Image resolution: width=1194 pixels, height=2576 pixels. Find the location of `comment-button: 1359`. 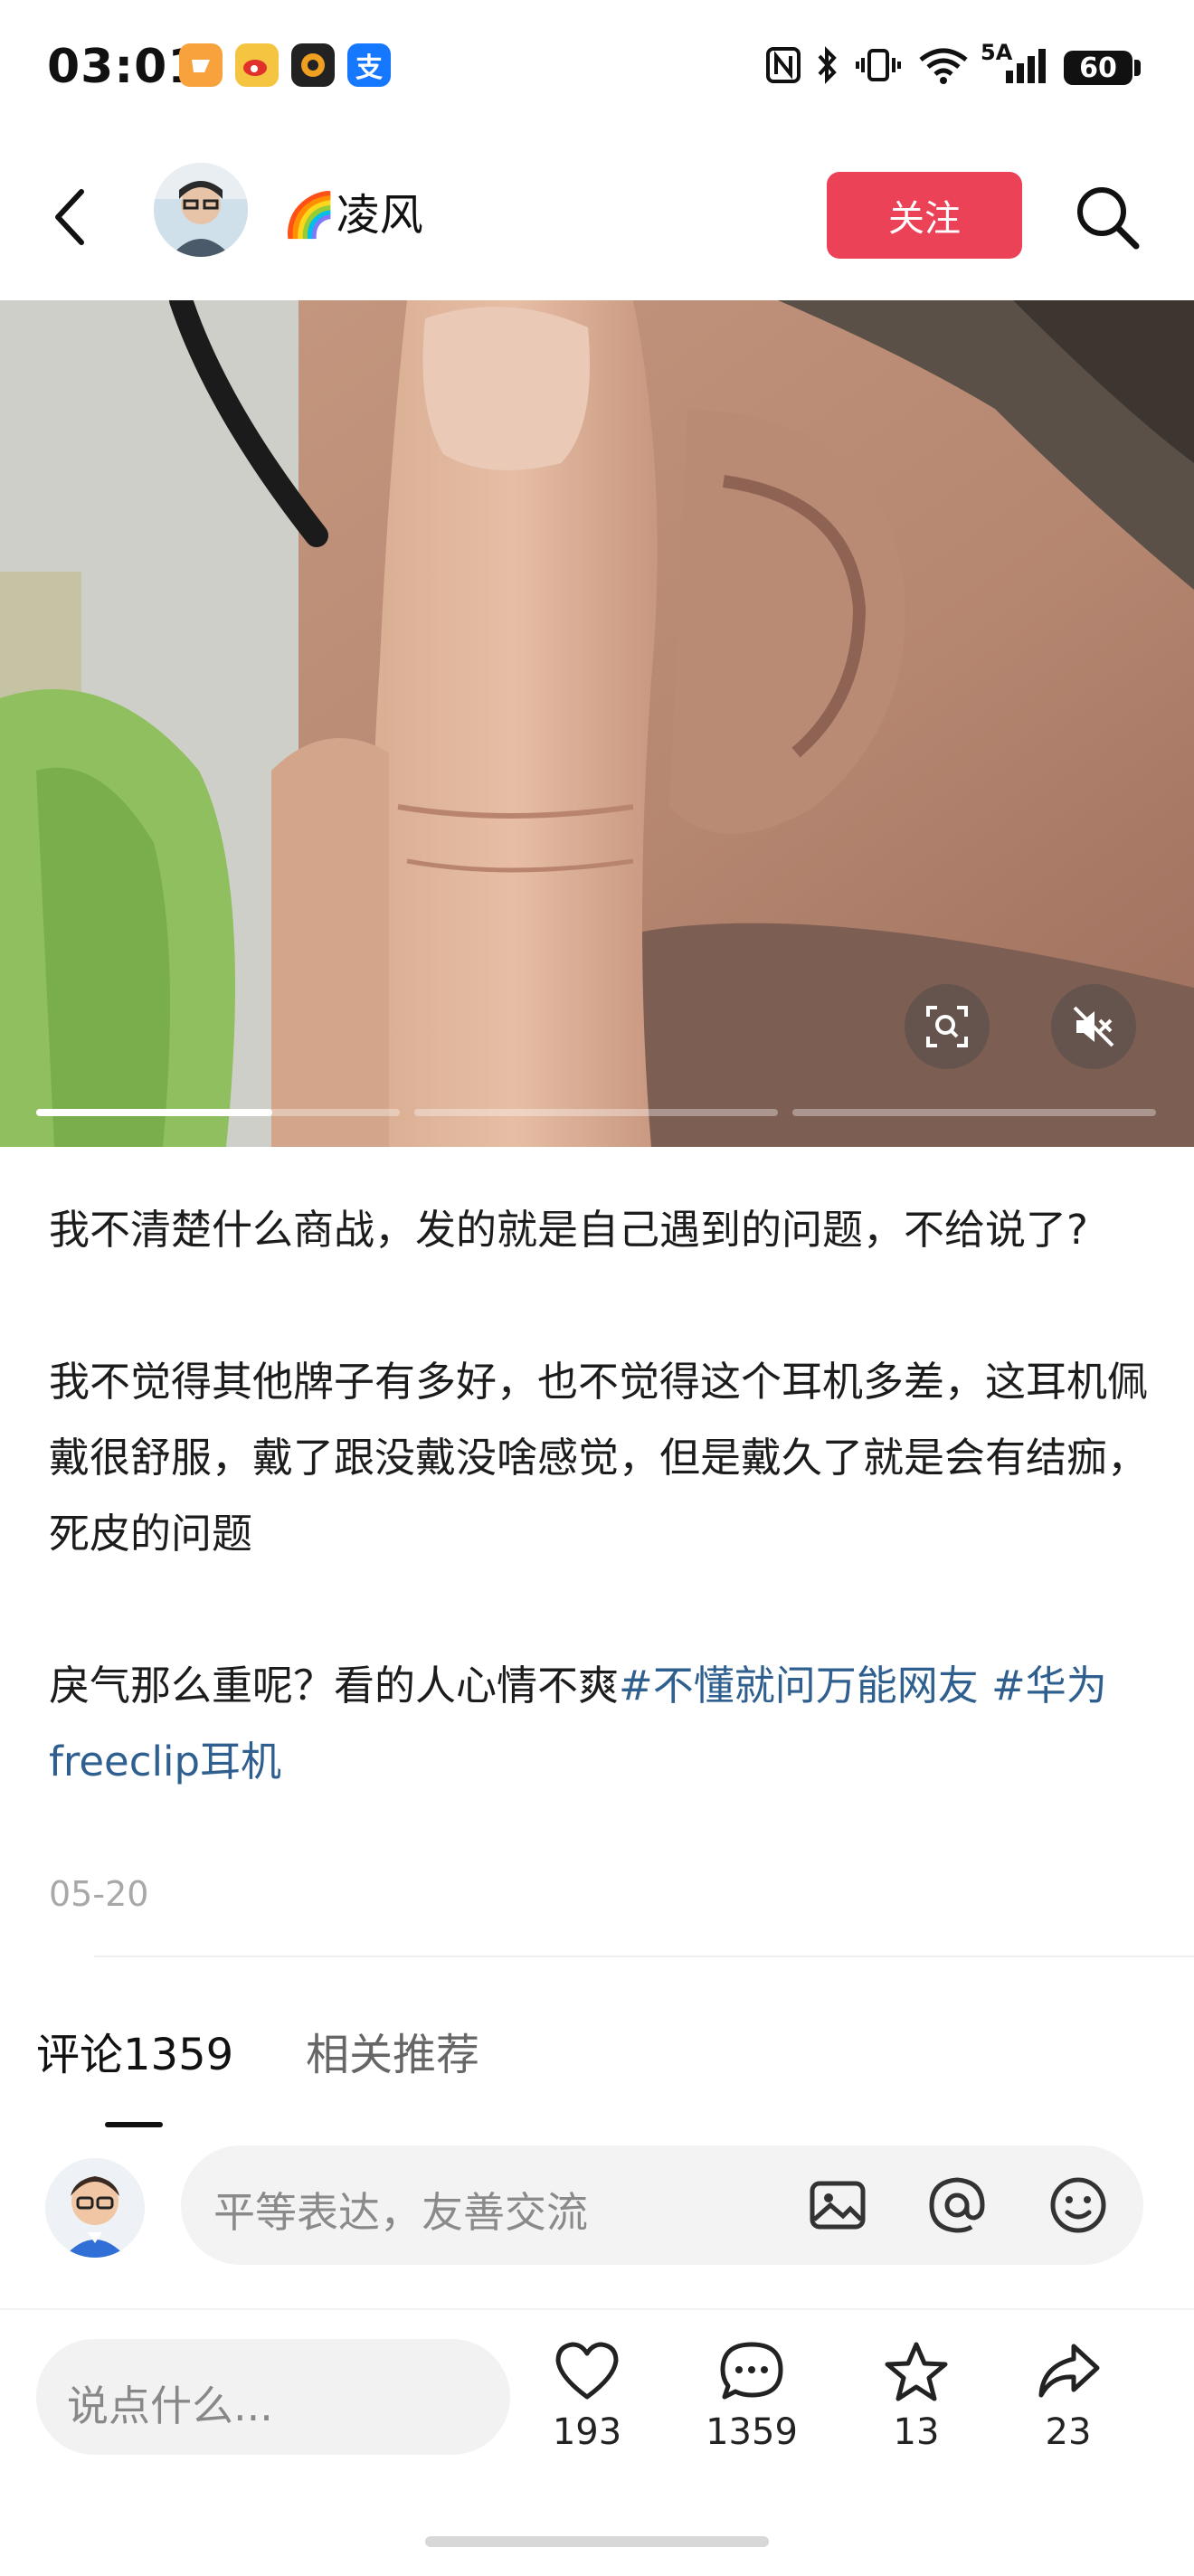

comment-button: 1359 is located at coordinates (751, 2396).